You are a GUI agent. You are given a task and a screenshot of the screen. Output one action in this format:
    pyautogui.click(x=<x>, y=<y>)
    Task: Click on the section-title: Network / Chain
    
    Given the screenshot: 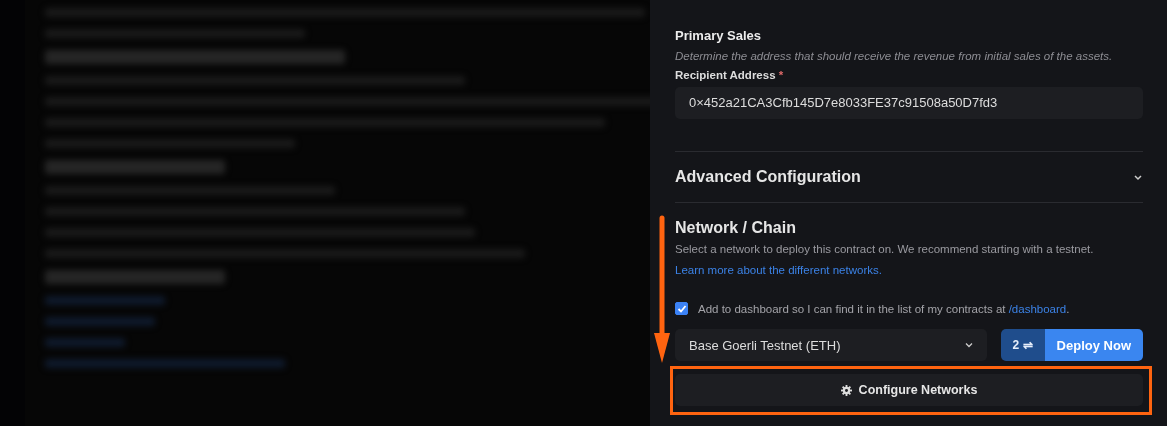 What is the action you would take?
    pyautogui.click(x=736, y=228)
    